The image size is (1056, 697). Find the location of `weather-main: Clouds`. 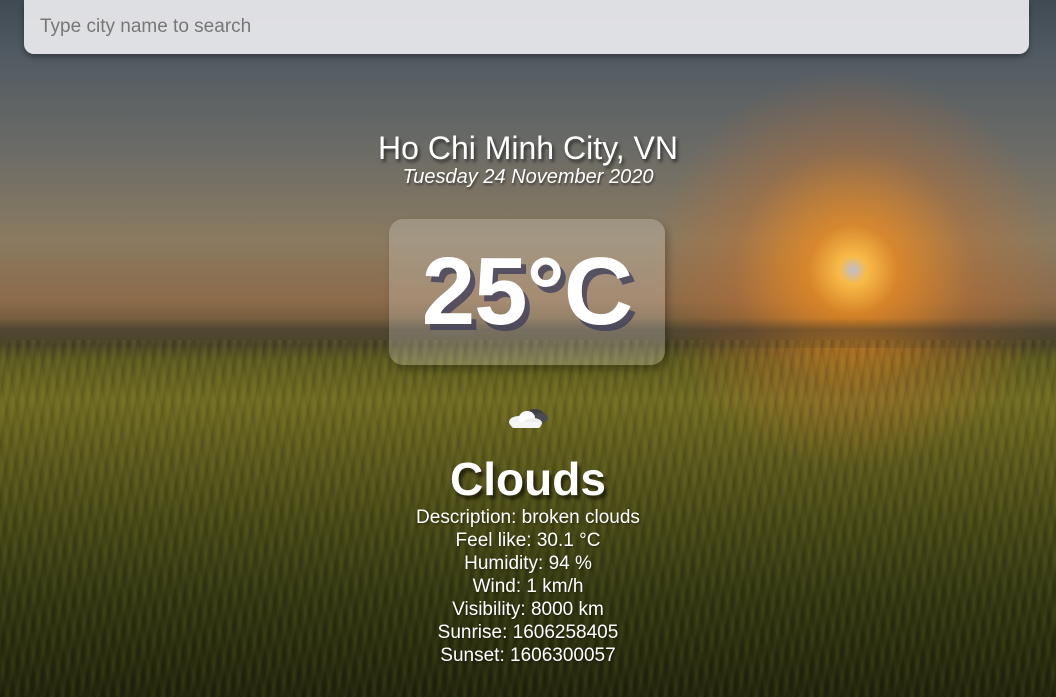

weather-main: Clouds is located at coordinates (528, 479).